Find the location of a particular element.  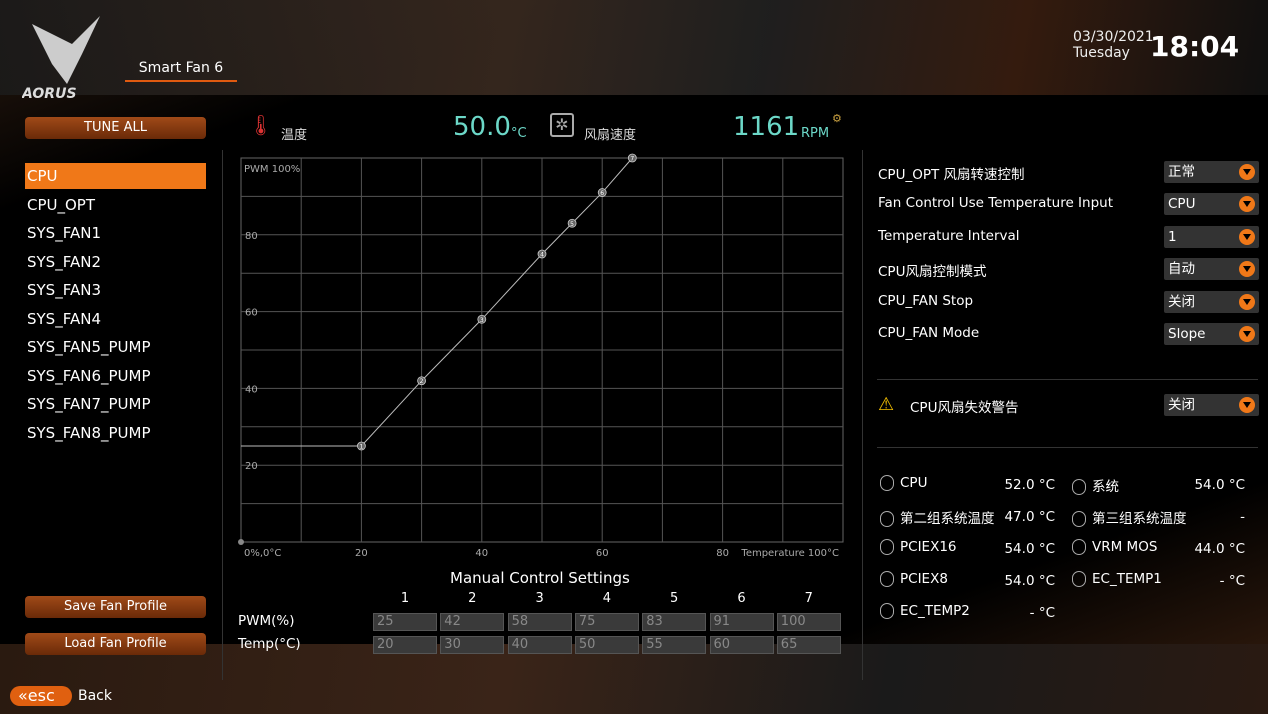

pwm-input: 100 is located at coordinates (808, 622).